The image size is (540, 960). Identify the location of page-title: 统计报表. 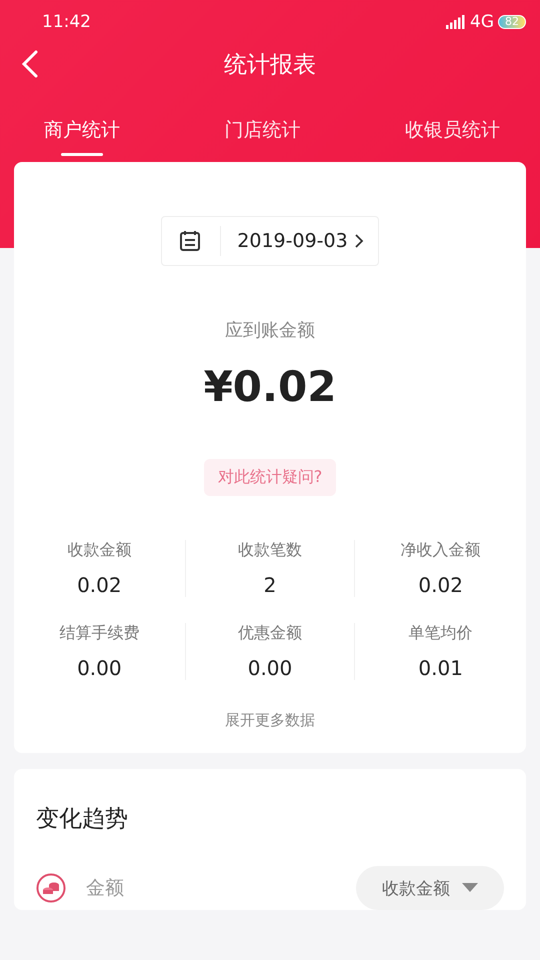
(270, 65).